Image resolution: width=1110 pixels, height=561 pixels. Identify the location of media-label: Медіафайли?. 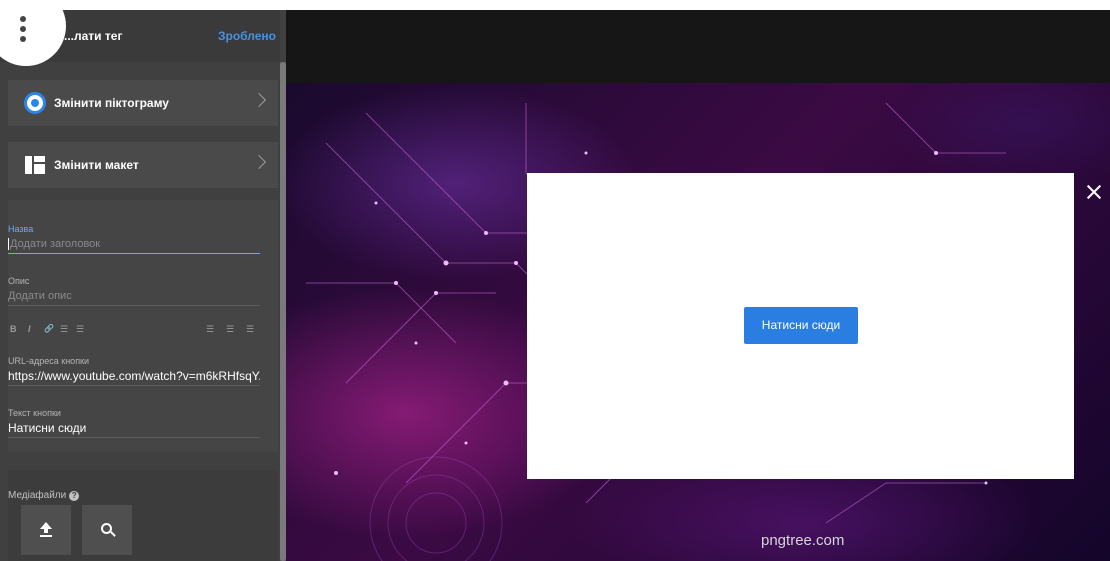
(44, 495).